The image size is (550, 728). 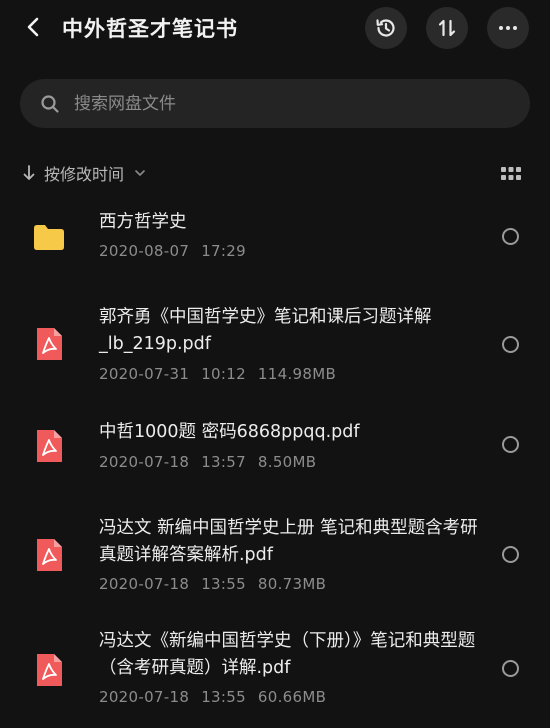 I want to click on top-bar: 中外哲圣才笔记书, so click(x=275, y=28).